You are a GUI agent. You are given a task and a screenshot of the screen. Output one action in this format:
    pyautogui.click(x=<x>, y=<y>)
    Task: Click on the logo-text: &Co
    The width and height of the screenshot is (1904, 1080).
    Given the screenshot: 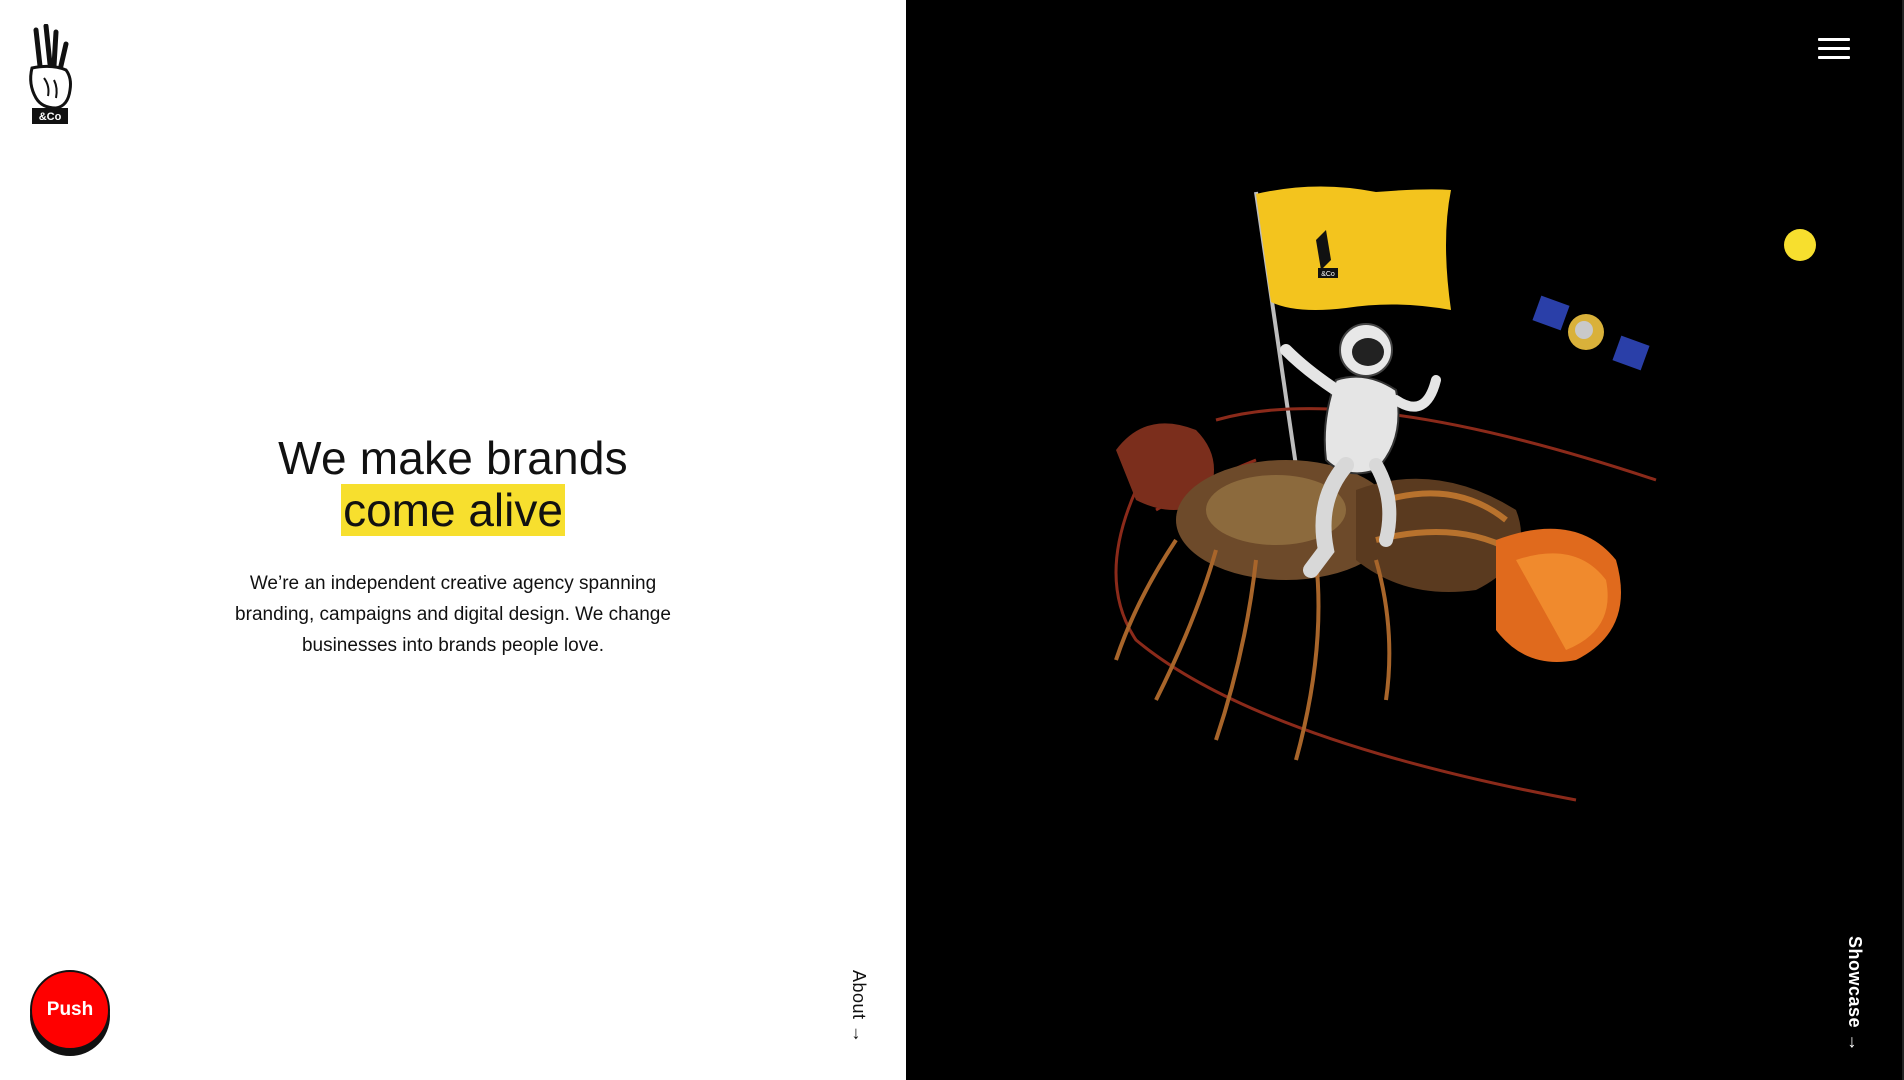 What is the action you would take?
    pyautogui.click(x=50, y=117)
    